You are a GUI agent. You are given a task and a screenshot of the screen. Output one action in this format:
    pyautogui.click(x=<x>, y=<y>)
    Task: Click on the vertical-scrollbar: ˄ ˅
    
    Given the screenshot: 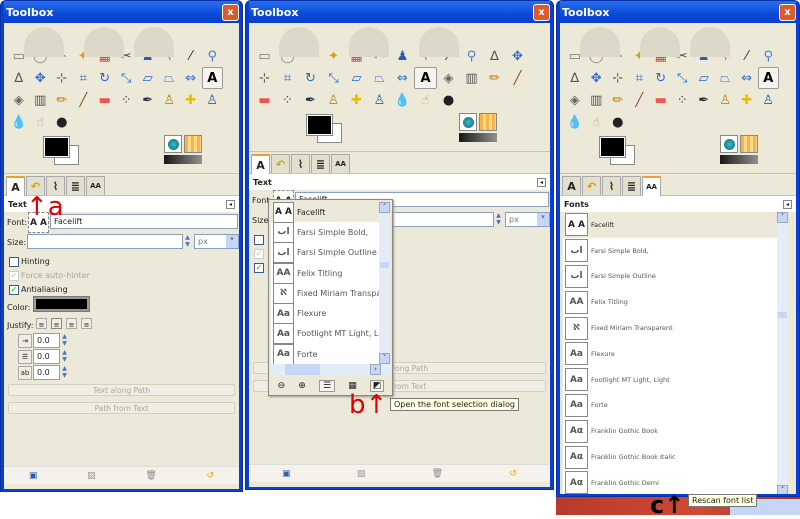 What is the action you would take?
    pyautogui.click(x=384, y=283)
    